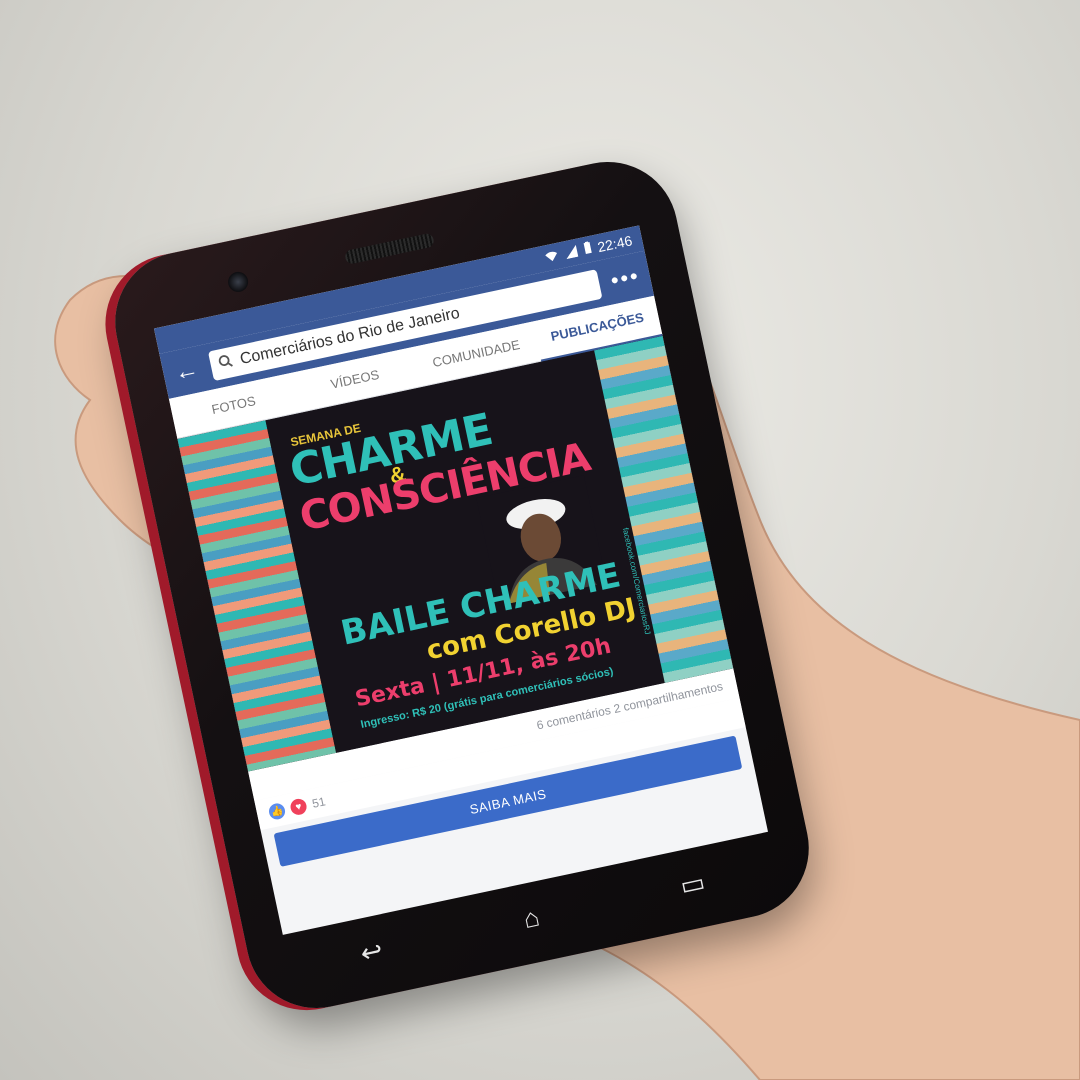 The image size is (1080, 1080). What do you see at coordinates (615, 244) in the screenshot?
I see `status-time: 22:46` at bounding box center [615, 244].